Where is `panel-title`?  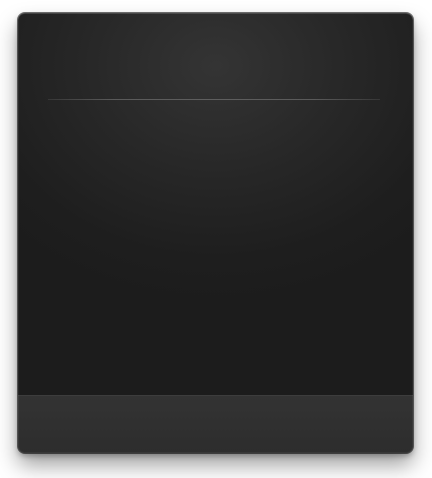
panel-title is located at coordinates (215, 78).